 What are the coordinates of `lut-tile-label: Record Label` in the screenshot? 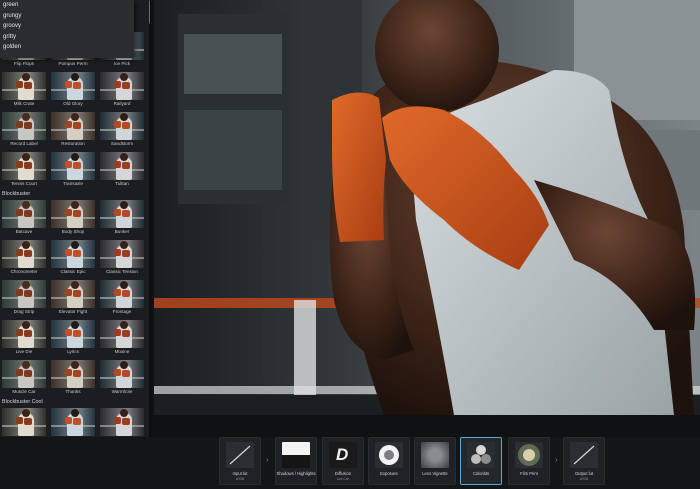 It's located at (24, 143).